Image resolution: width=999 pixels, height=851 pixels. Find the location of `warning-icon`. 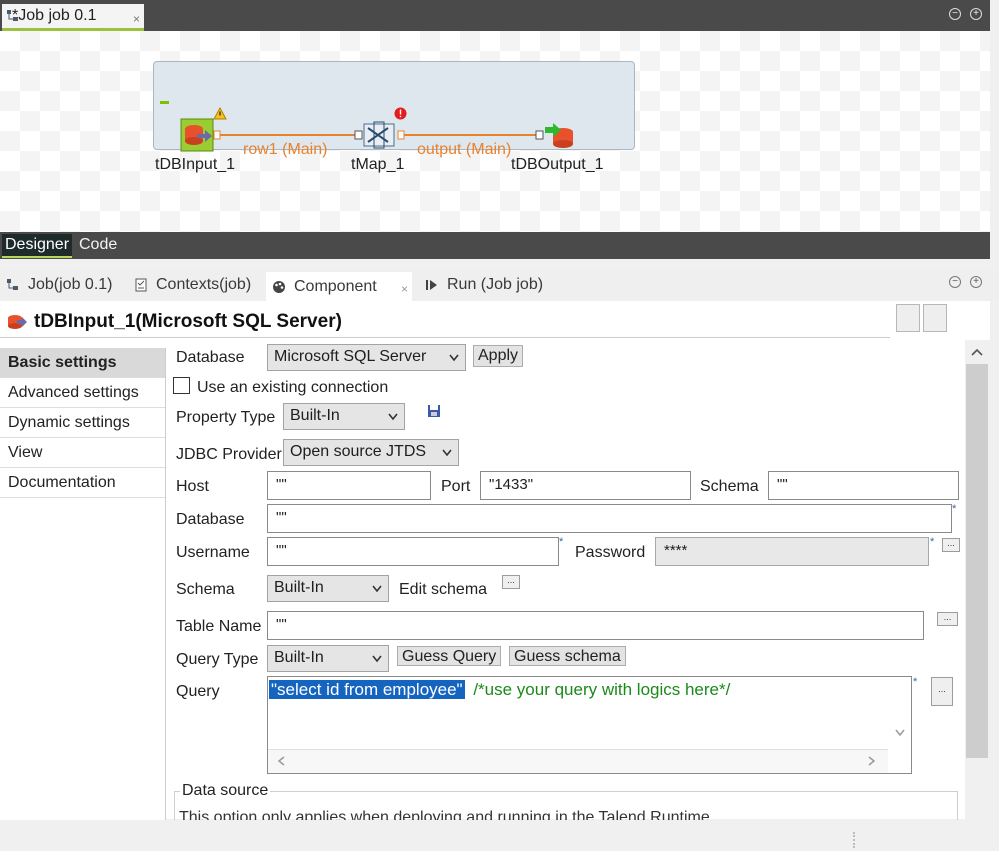

warning-icon is located at coordinates (220, 113).